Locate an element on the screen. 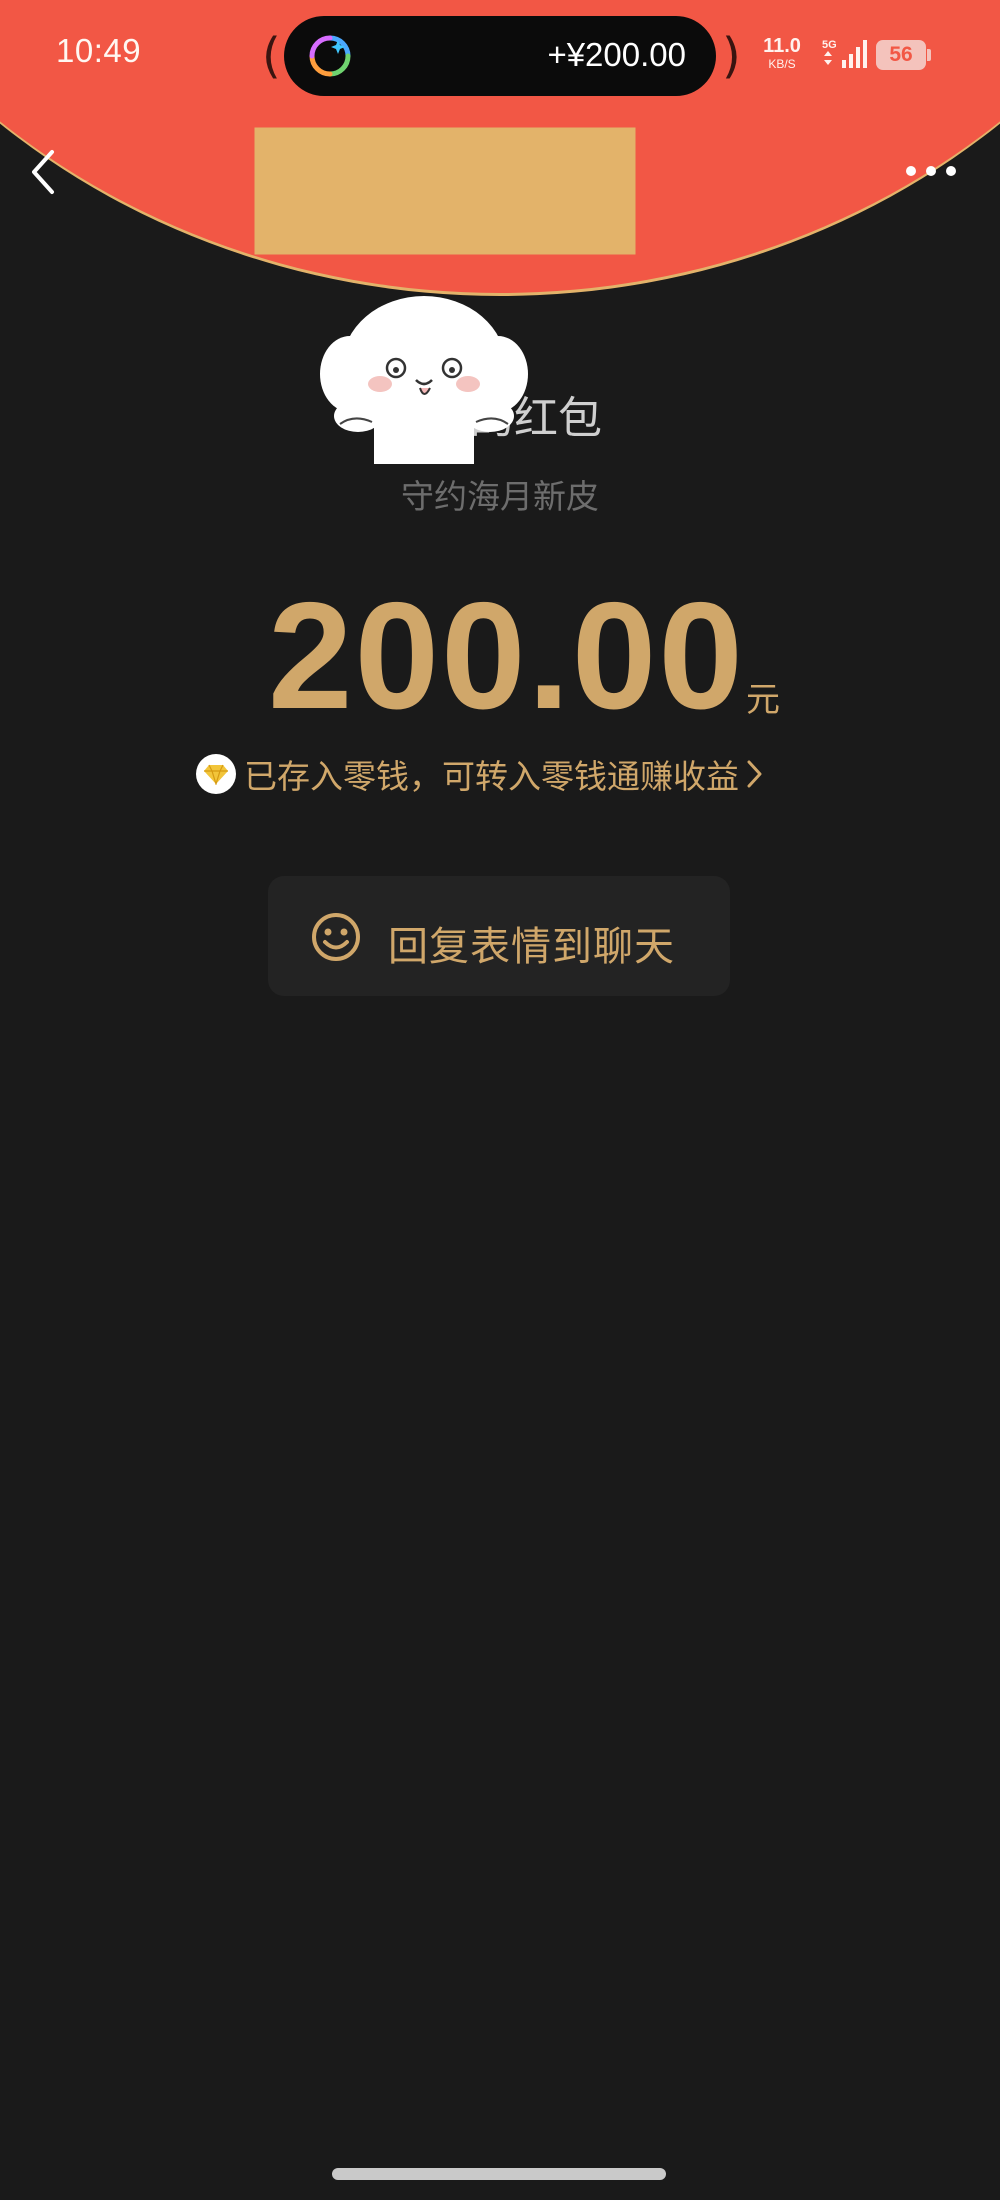 The width and height of the screenshot is (1000, 2200). puppy-sticker is located at coordinates (424, 380).